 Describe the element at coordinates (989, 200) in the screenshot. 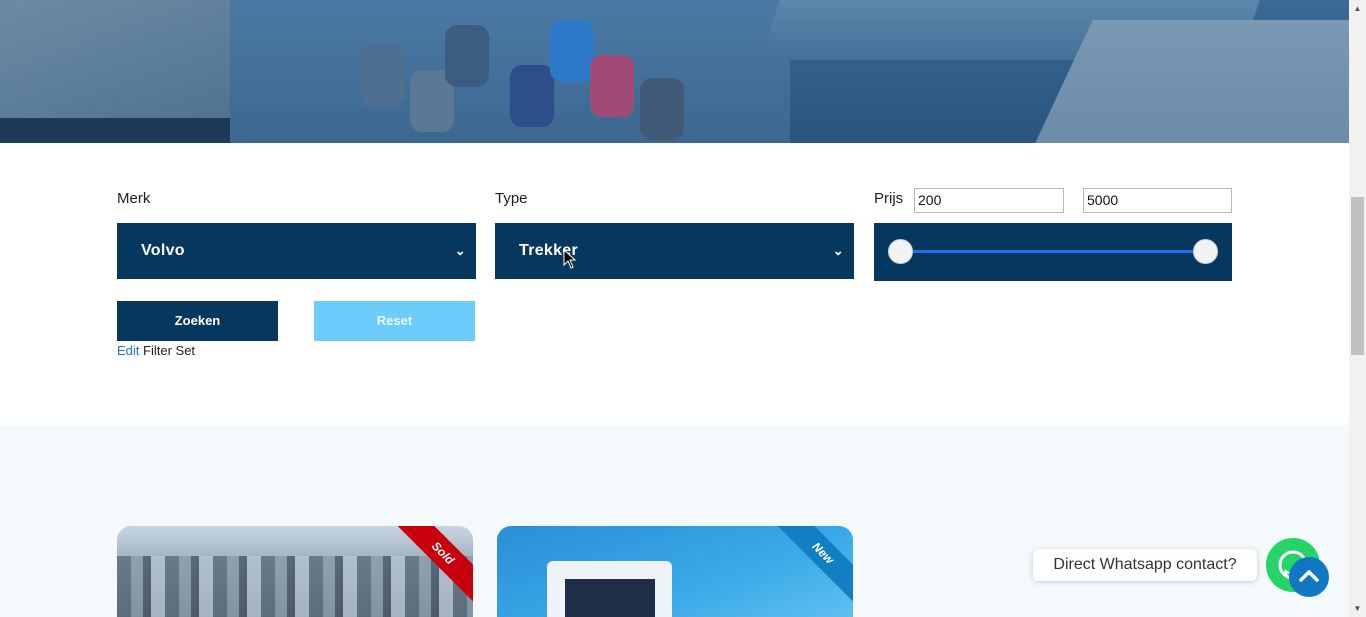

I see `price-min-input: 200` at that location.